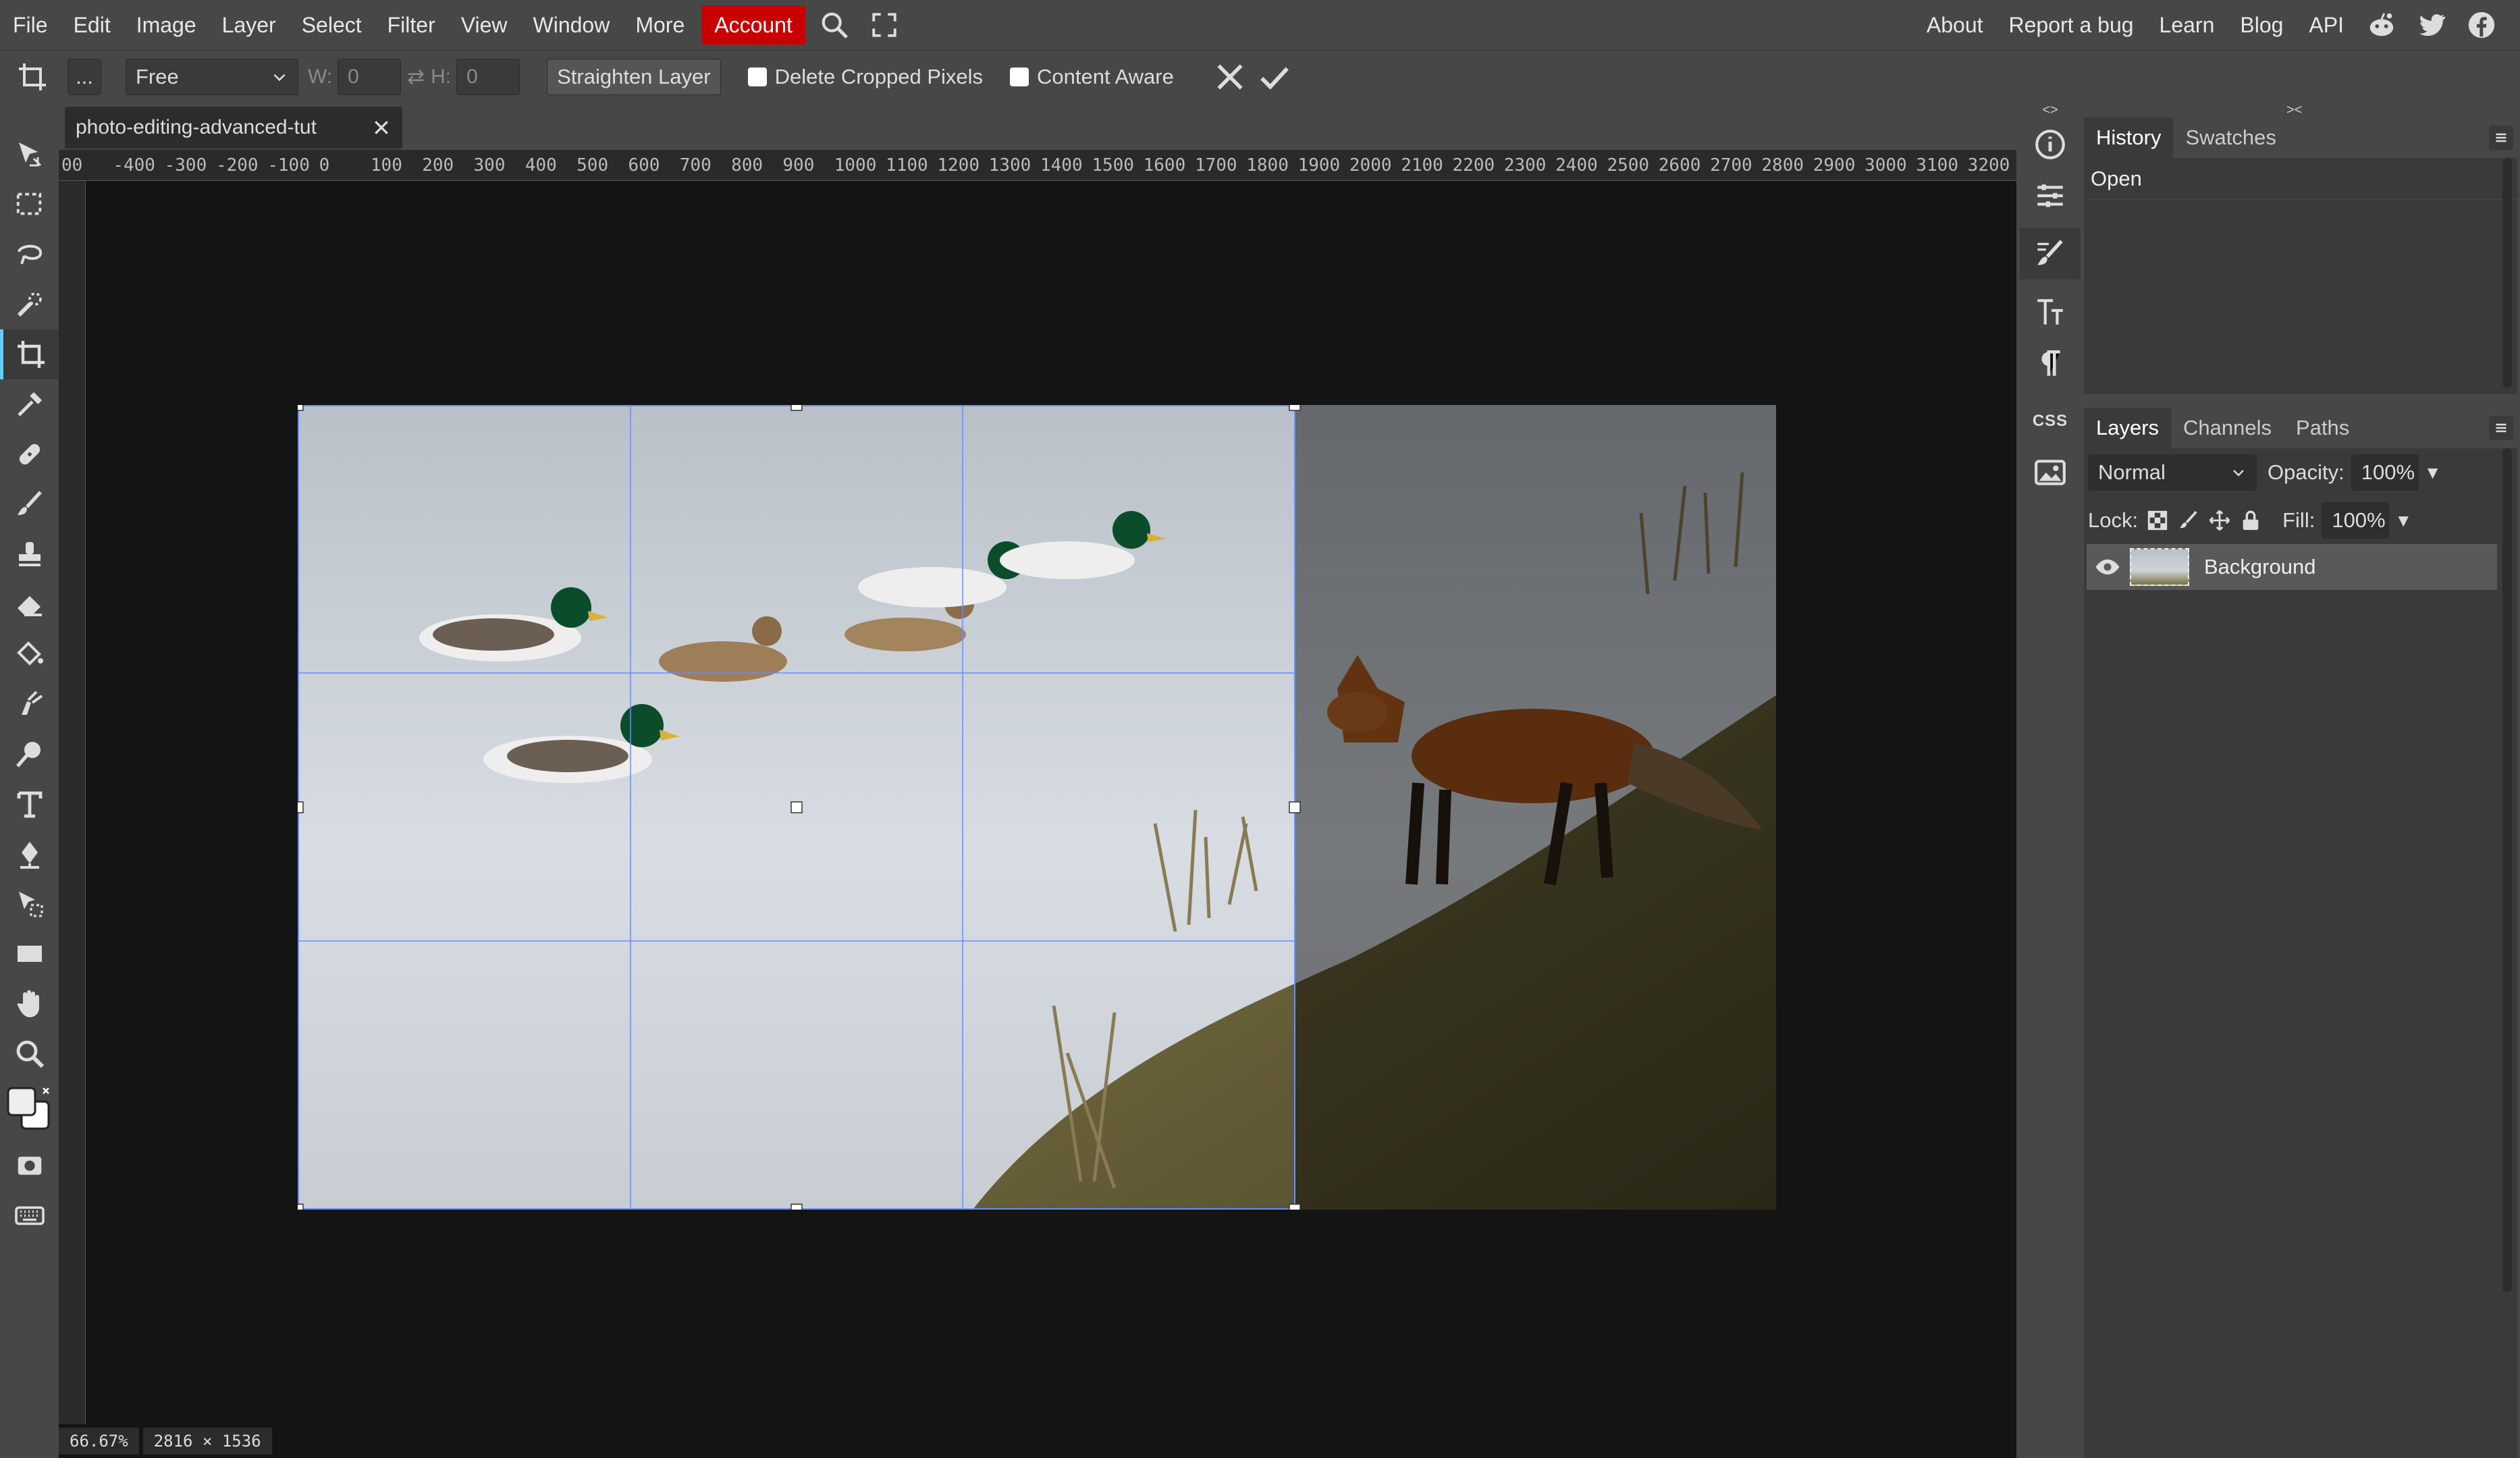 The height and width of the screenshot is (1458, 2520). What do you see at coordinates (2050, 111) in the screenshot?
I see `collapse-arrows-icon: <>` at bounding box center [2050, 111].